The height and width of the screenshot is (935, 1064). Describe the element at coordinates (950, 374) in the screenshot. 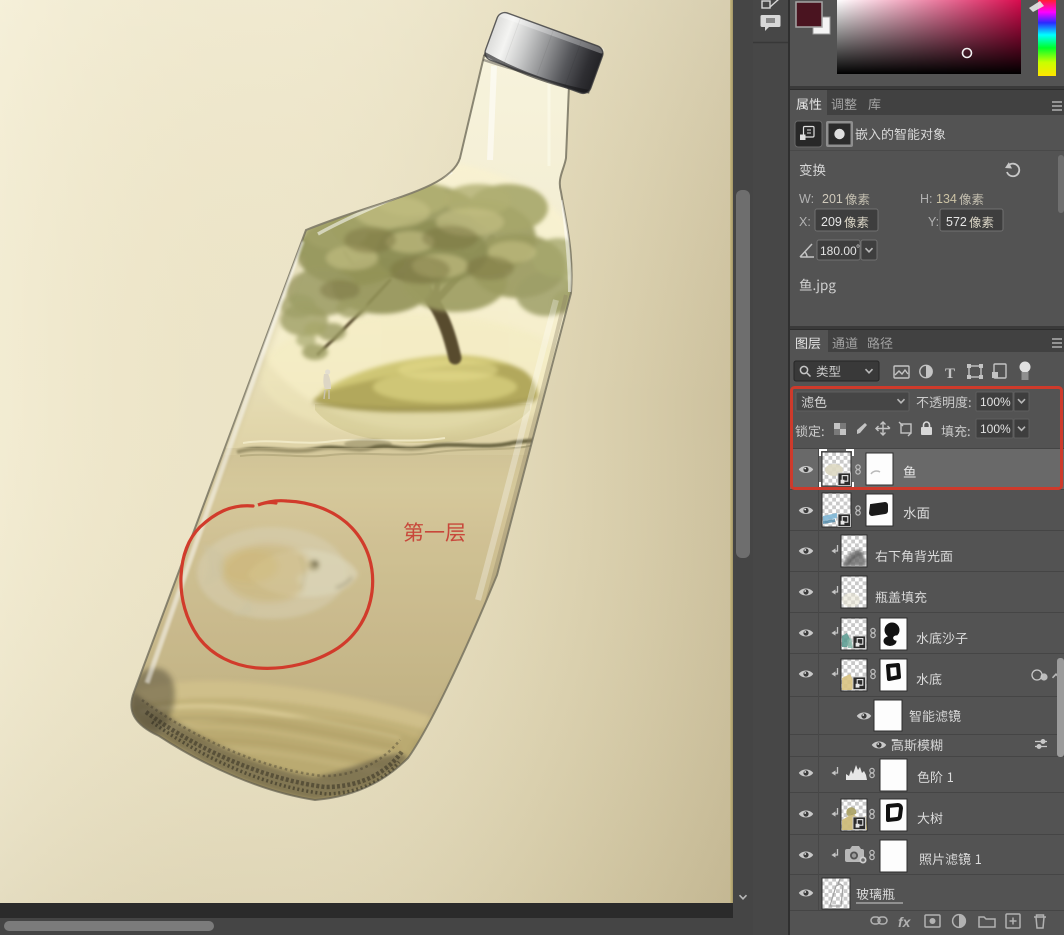

I see `svg-text: T` at that location.